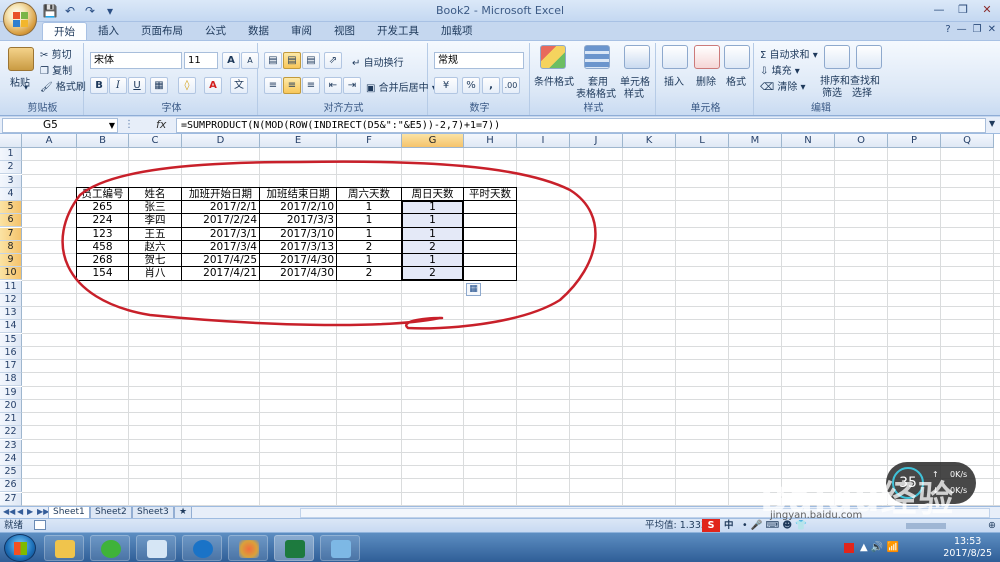  I want to click on name-box: G5 ▼, so click(60, 125).